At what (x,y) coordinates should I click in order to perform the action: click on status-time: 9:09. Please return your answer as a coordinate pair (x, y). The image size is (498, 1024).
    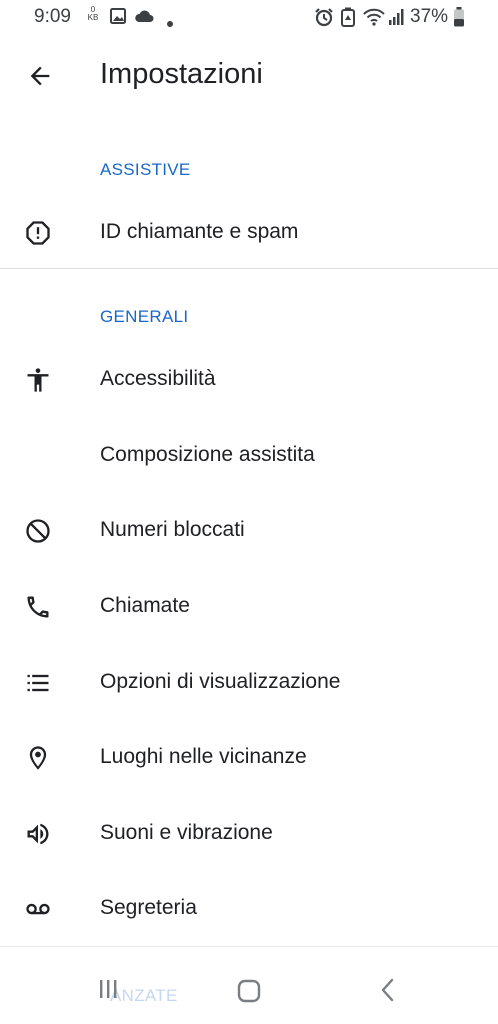
    Looking at the image, I should click on (52, 16).